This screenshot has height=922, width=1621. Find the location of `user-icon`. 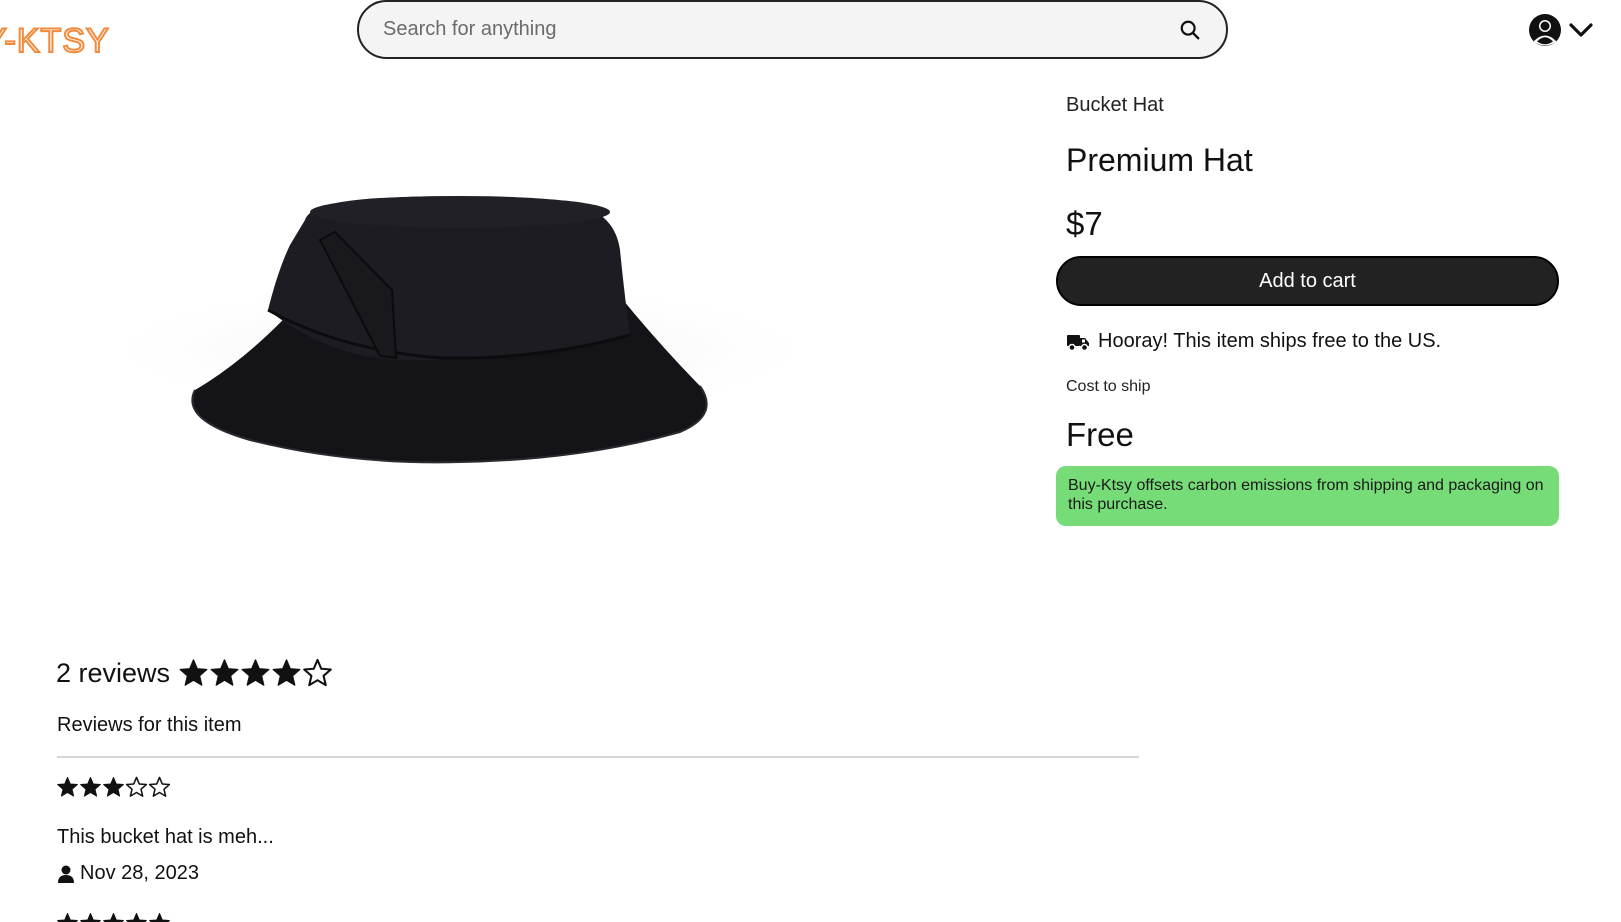

user-icon is located at coordinates (66, 874).